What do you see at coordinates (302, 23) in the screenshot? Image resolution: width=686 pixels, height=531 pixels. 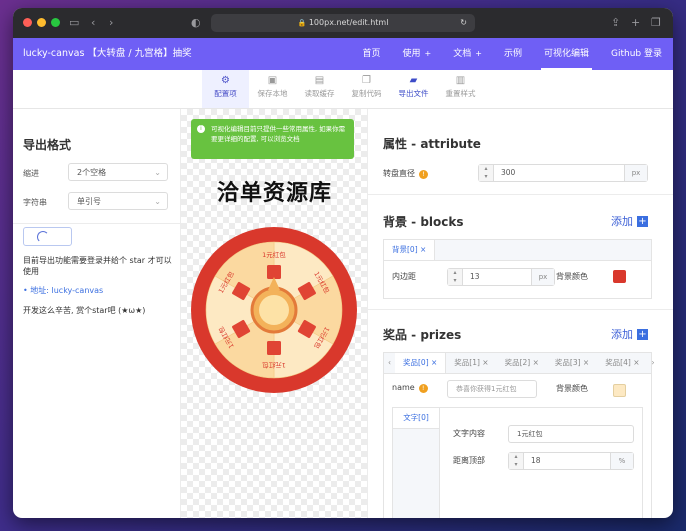 I see `lock-icon: 🔒` at bounding box center [302, 23].